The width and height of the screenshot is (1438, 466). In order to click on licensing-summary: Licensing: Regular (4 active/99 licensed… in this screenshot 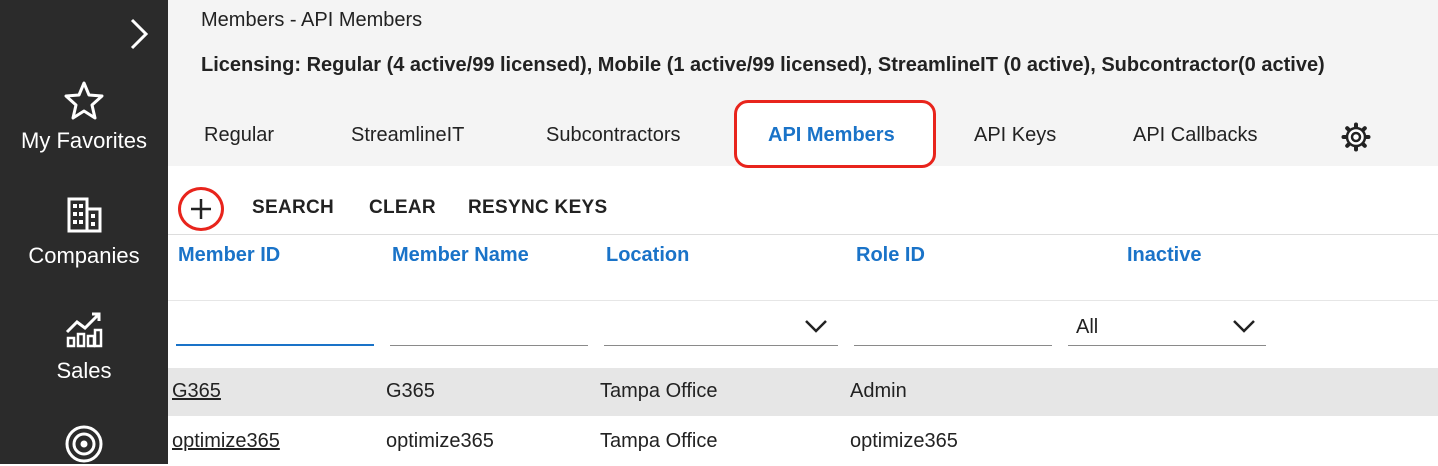, I will do `click(763, 65)`.